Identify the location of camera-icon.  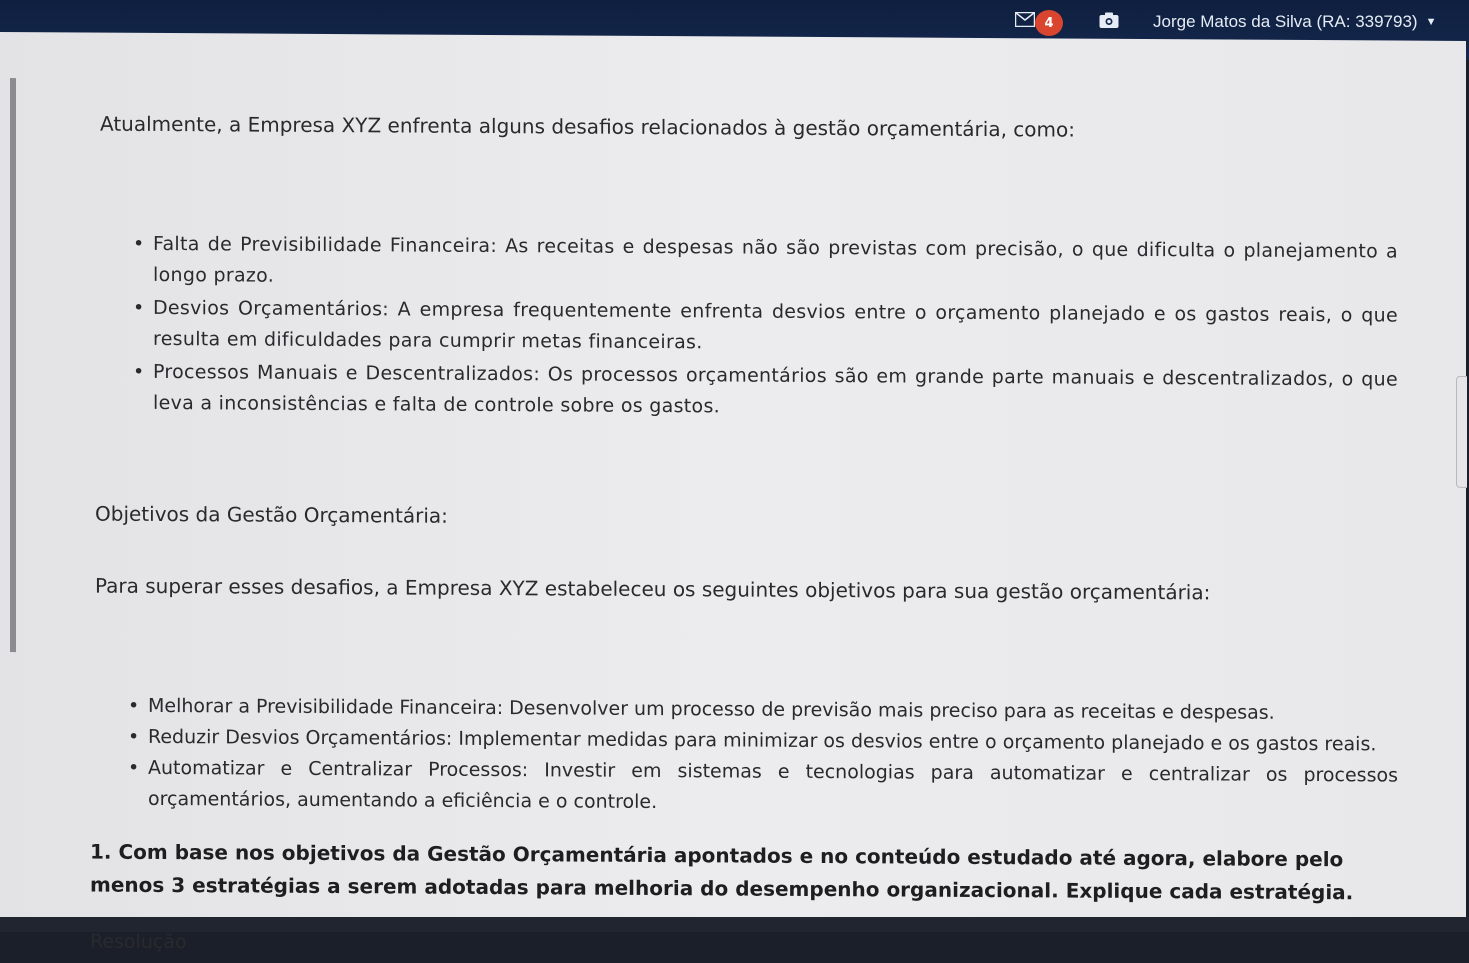
(1109, 20).